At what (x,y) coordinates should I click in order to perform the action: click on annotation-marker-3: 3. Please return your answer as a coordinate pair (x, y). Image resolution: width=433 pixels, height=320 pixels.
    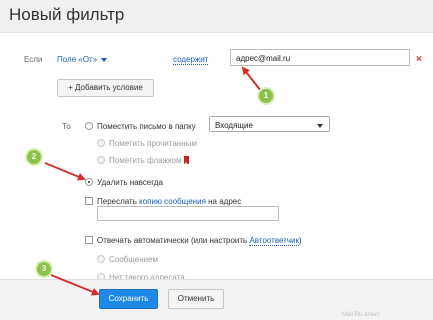
    Looking at the image, I should click on (44, 269).